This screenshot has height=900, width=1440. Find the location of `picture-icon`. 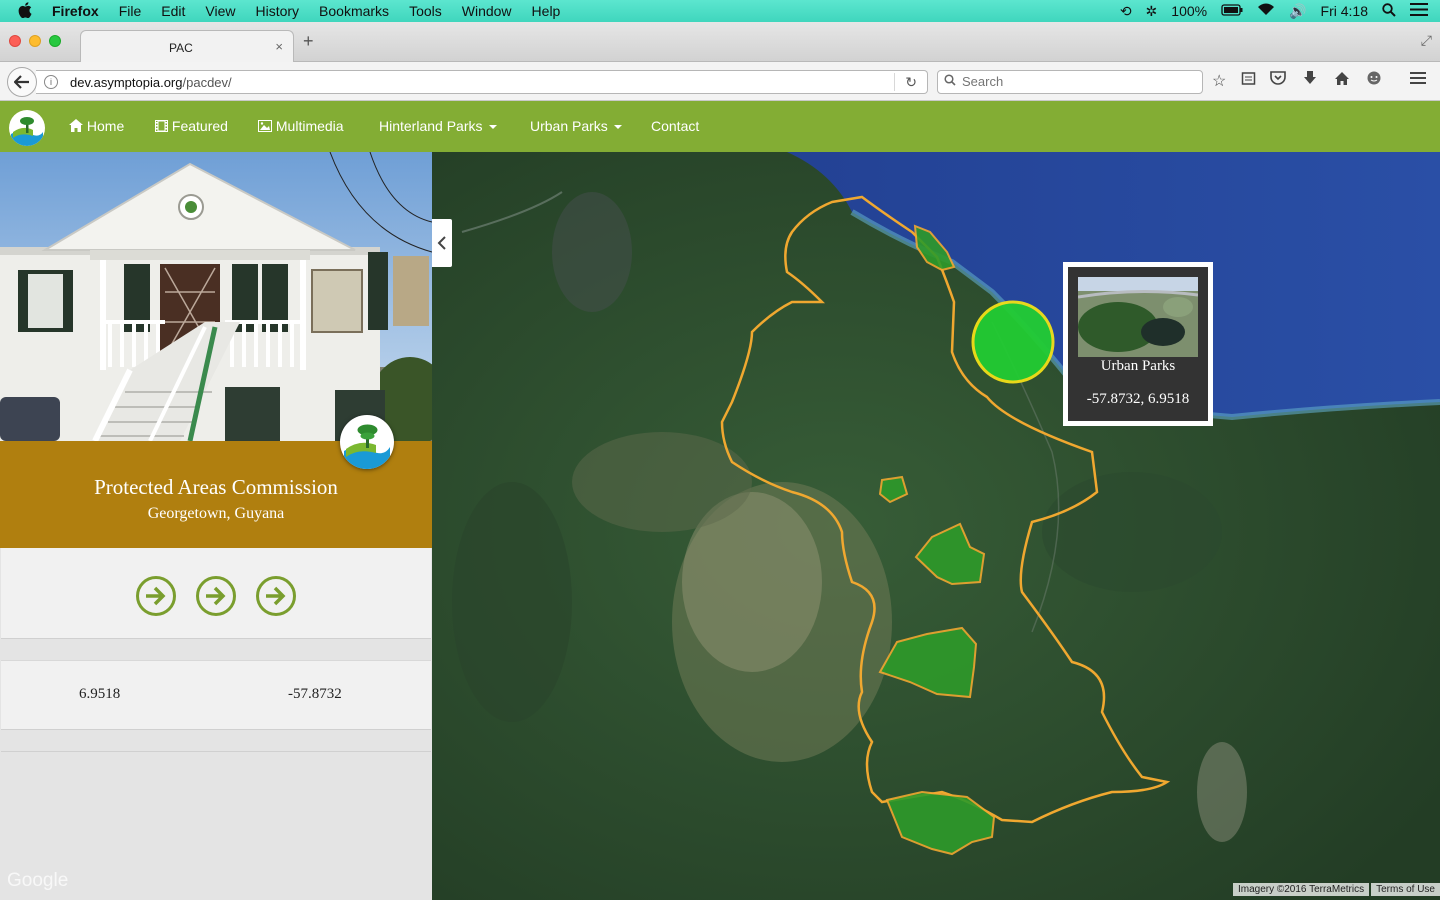

picture-icon is located at coordinates (265, 126).